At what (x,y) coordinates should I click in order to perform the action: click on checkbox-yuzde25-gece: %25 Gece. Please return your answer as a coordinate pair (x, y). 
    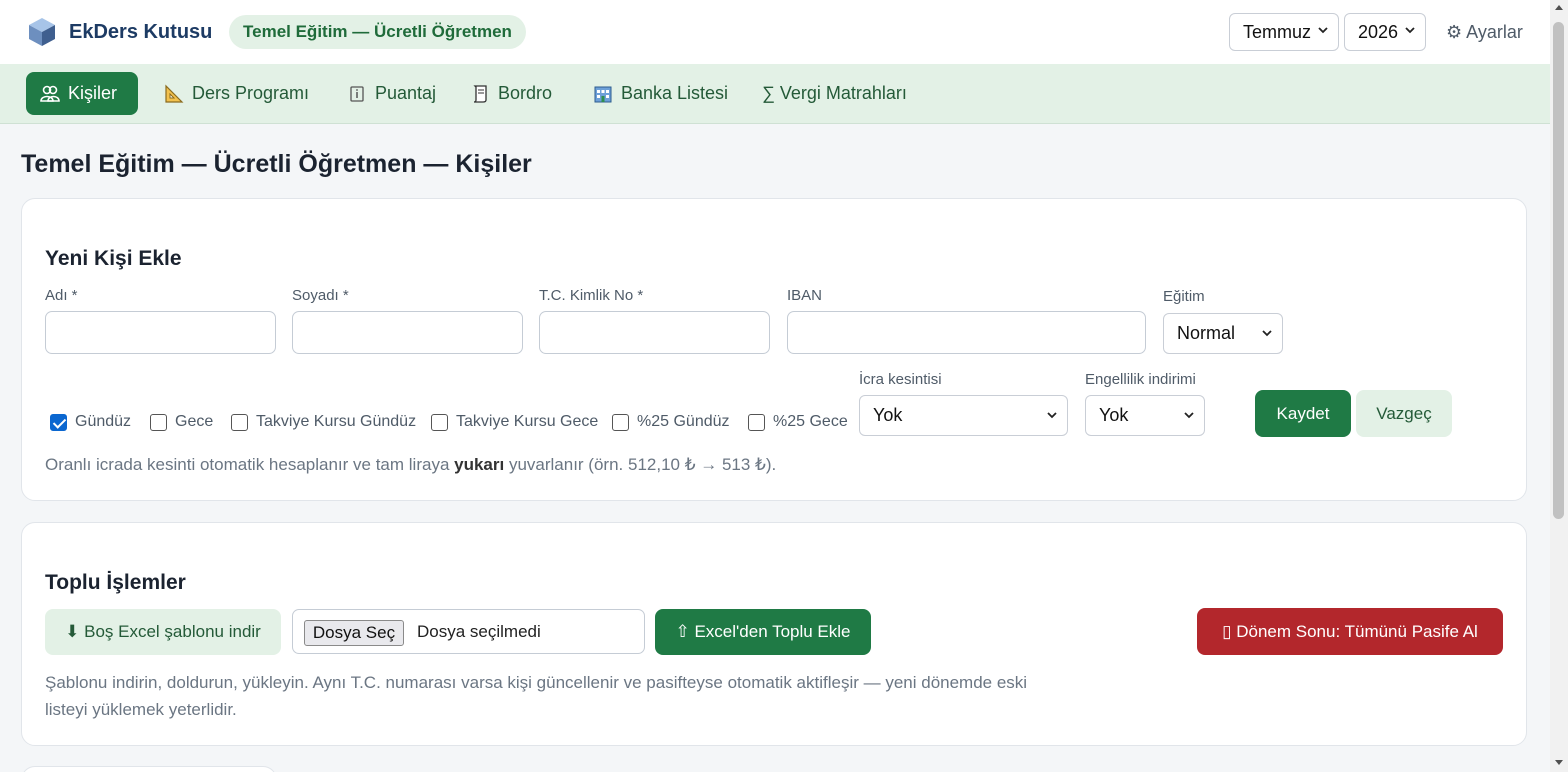
    Looking at the image, I should click on (798, 422).